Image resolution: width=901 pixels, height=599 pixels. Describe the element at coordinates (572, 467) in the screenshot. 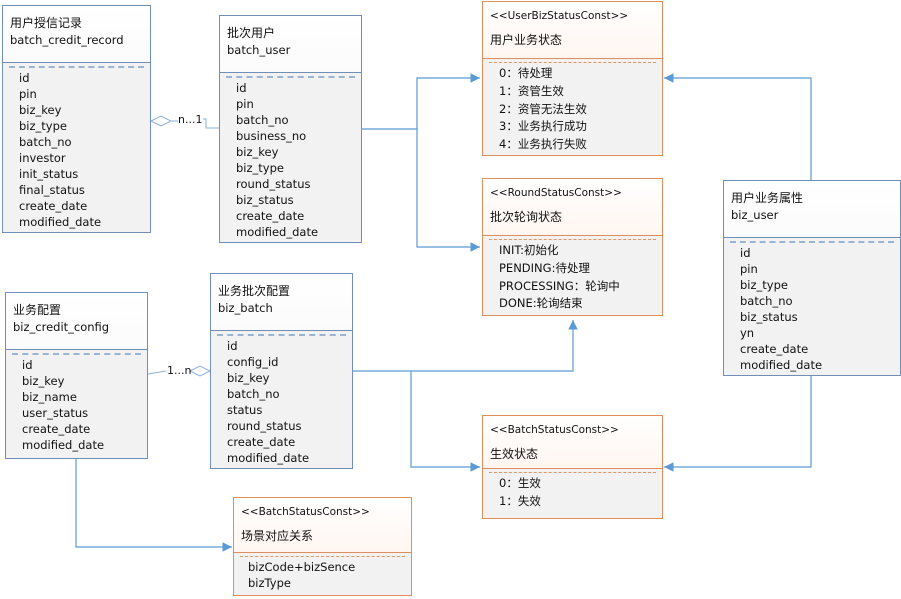

I see `const-batch-status: <<BatchStatusConst>> 生效状态 0：生效 1：失效` at that location.